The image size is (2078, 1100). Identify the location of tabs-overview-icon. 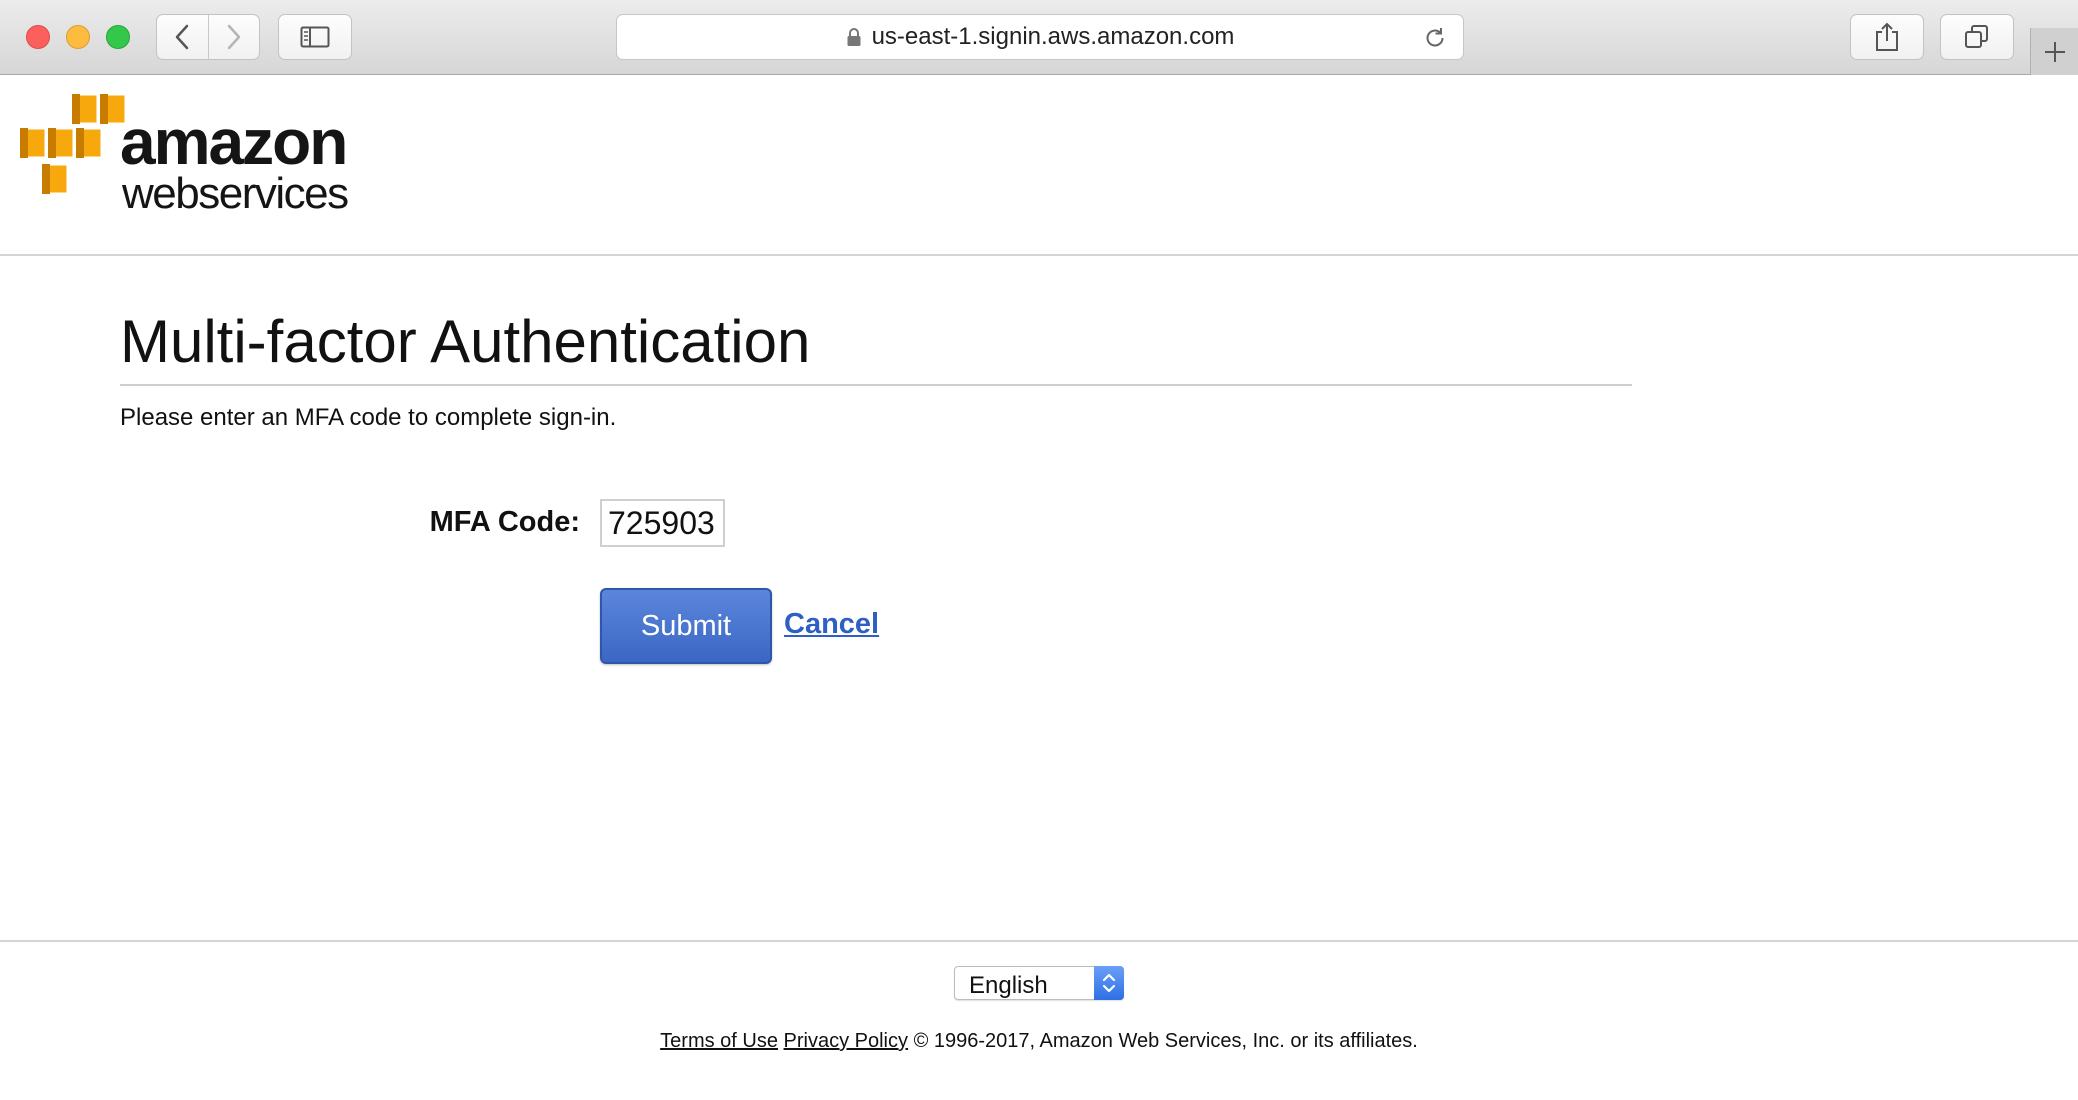
(1976, 36).